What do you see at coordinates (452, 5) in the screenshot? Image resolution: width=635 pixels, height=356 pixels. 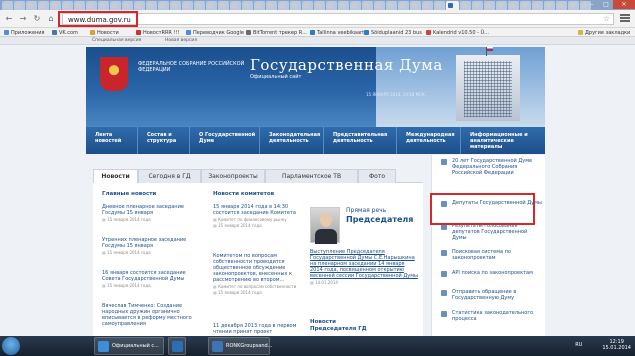 I see `browser-tab-active` at bounding box center [452, 5].